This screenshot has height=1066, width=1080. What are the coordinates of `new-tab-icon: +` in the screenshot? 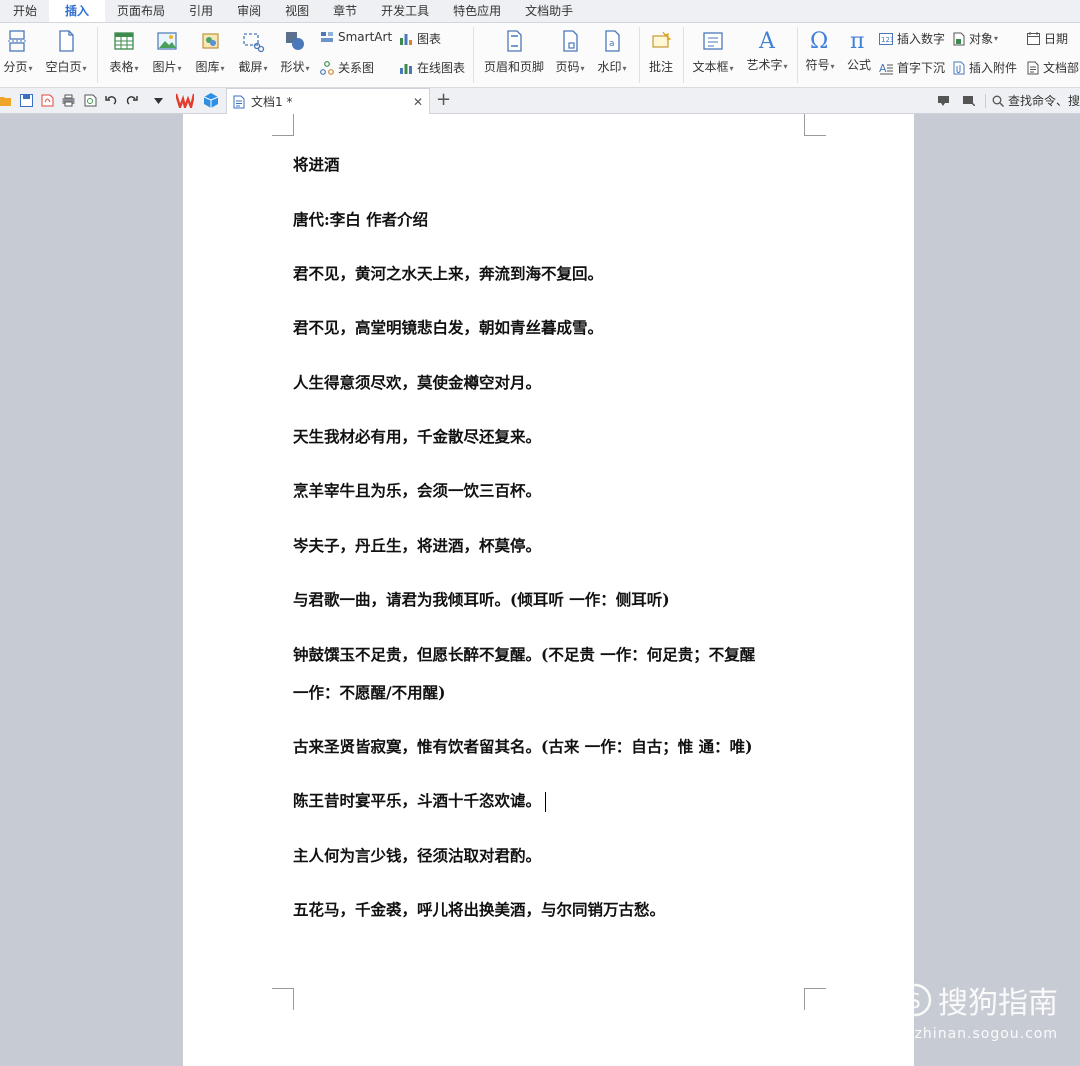 It's located at (443, 99).